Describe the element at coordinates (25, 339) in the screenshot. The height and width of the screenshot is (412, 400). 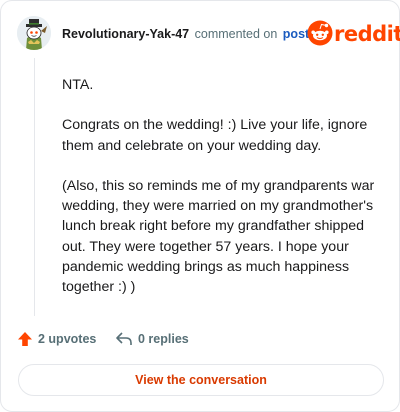
I see `upvote-arrow-icon` at that location.